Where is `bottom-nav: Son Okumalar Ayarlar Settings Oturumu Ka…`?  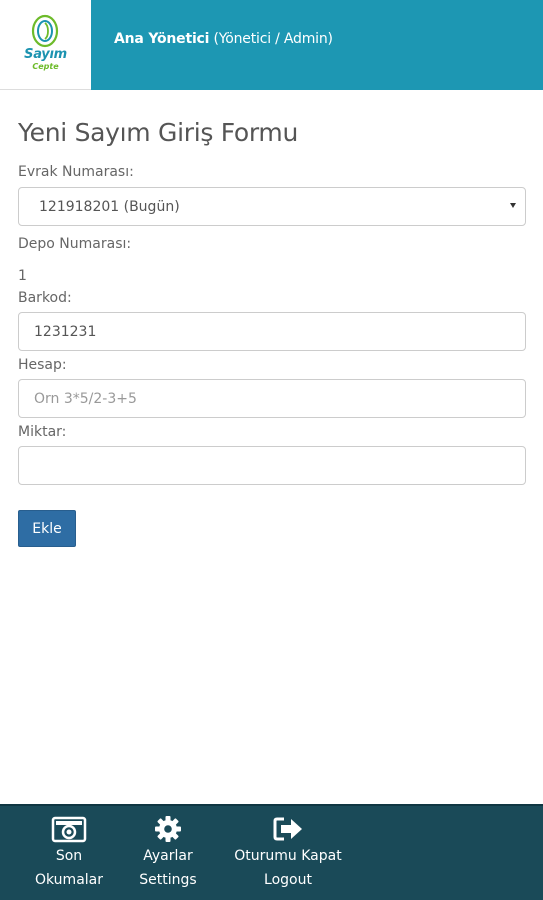 bottom-nav: Son Okumalar Ayarlar Settings Oturumu Ka… is located at coordinates (271, 852).